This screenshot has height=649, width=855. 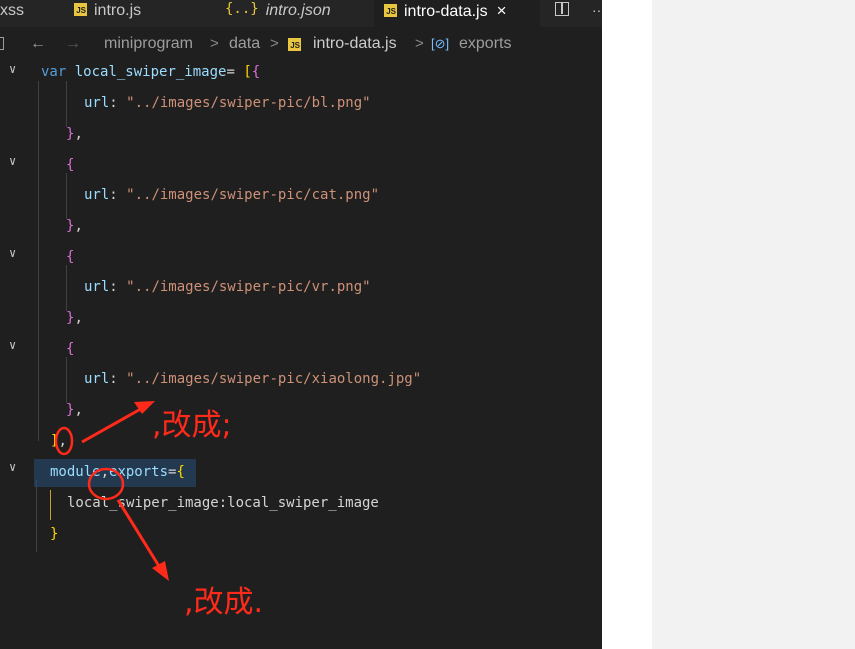 I want to click on more-actions-icon: ···, so click(x=597, y=10).